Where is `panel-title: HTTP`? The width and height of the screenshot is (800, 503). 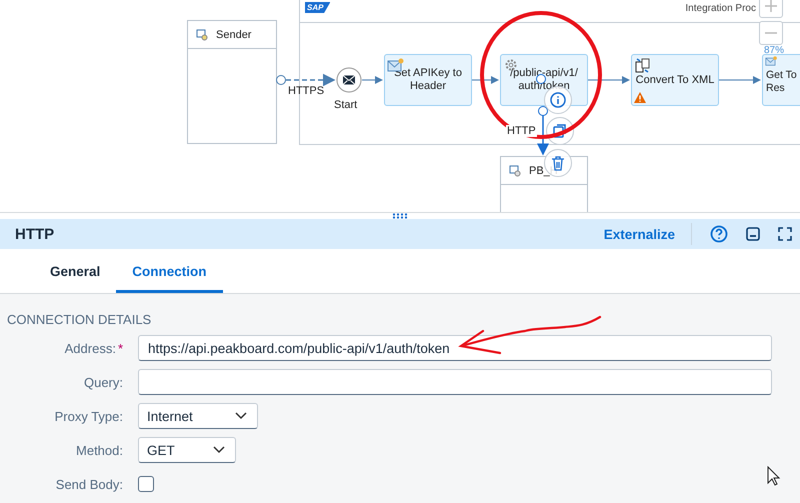 panel-title: HTTP is located at coordinates (34, 234).